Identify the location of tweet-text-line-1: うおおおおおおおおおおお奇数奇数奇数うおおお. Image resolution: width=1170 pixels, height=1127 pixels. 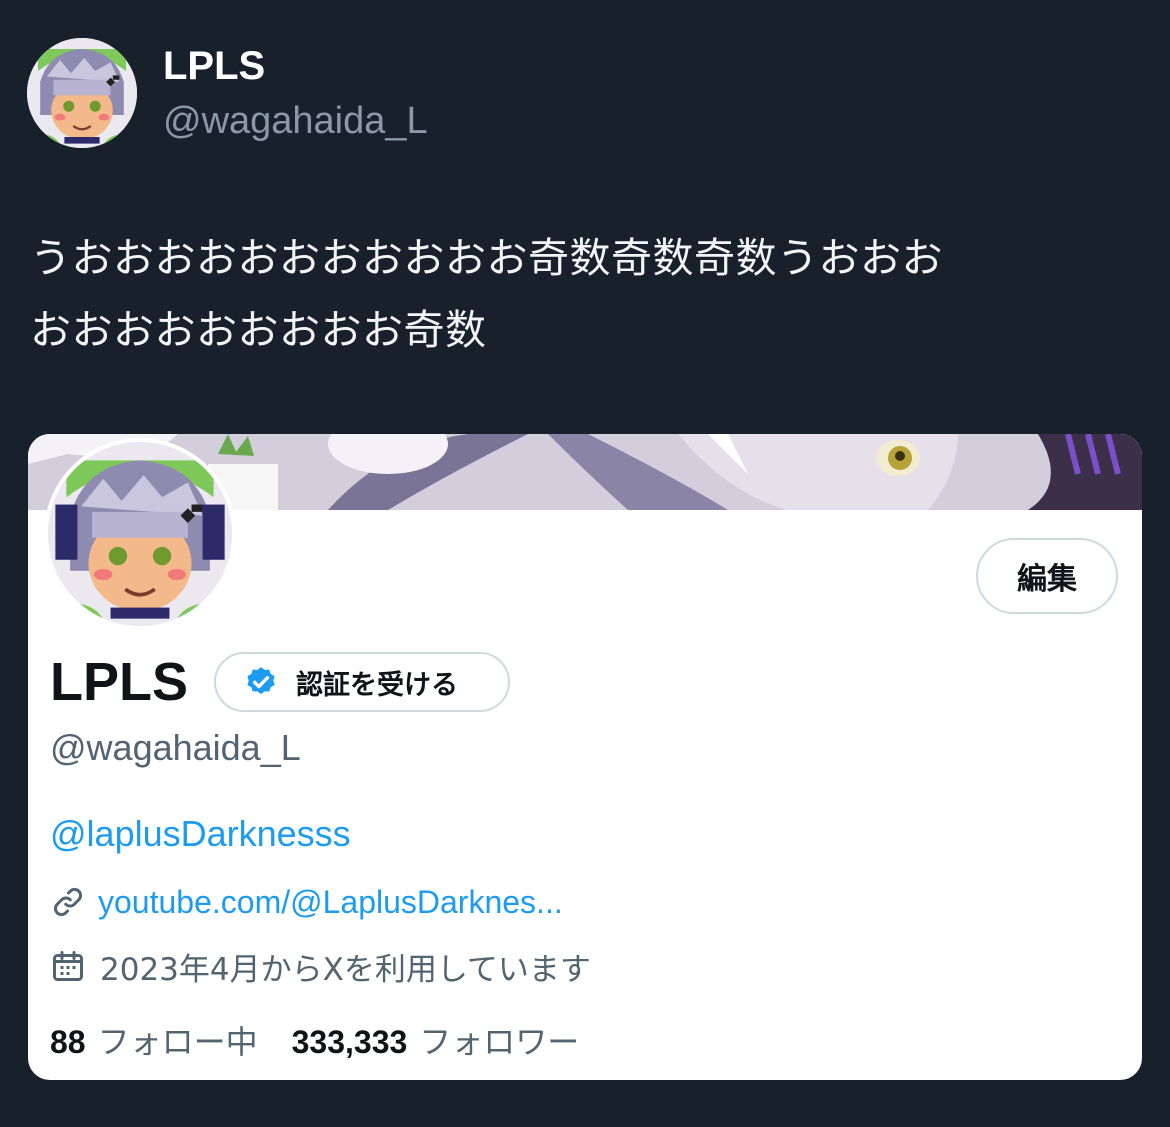
(486, 258).